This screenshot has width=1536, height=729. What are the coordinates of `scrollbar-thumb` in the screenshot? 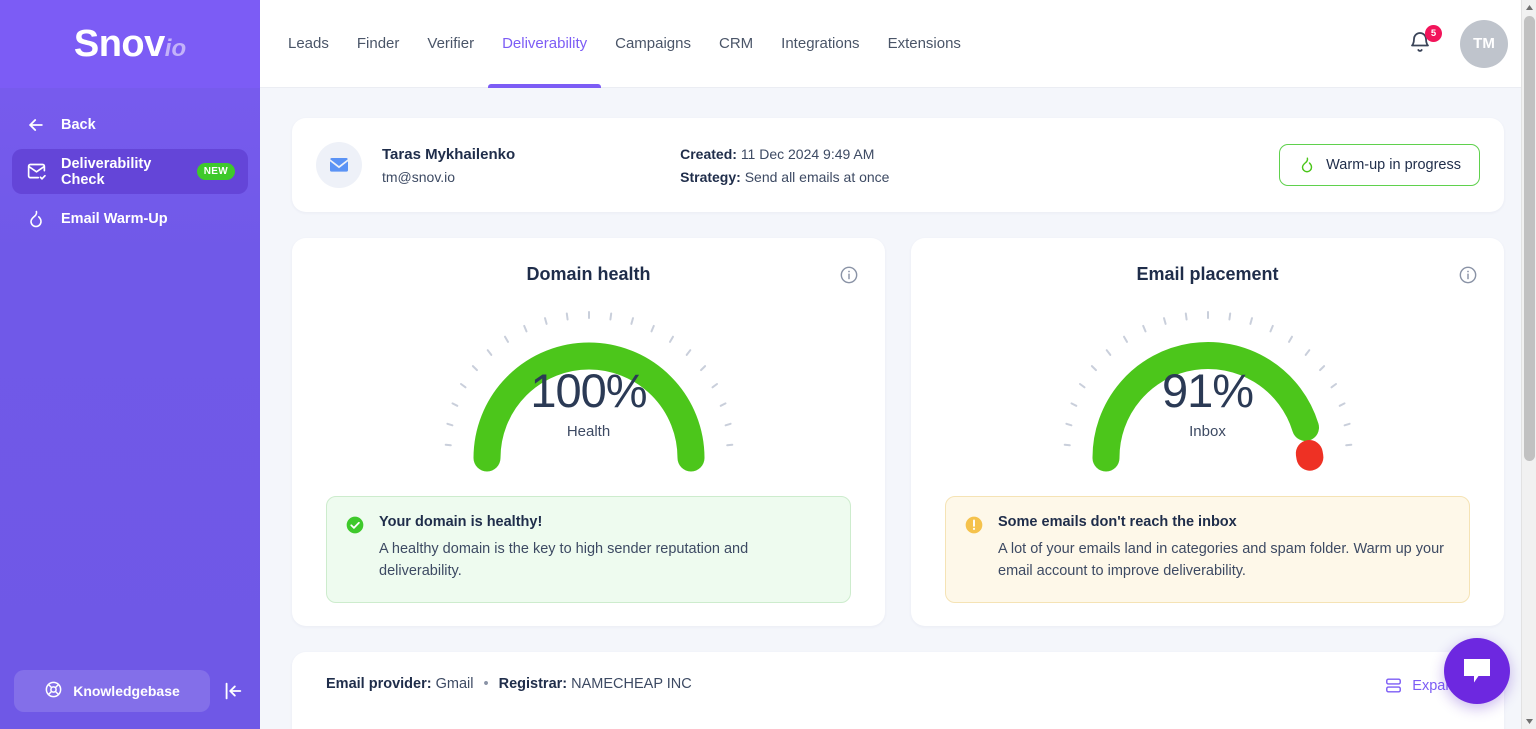 It's located at (1529, 238).